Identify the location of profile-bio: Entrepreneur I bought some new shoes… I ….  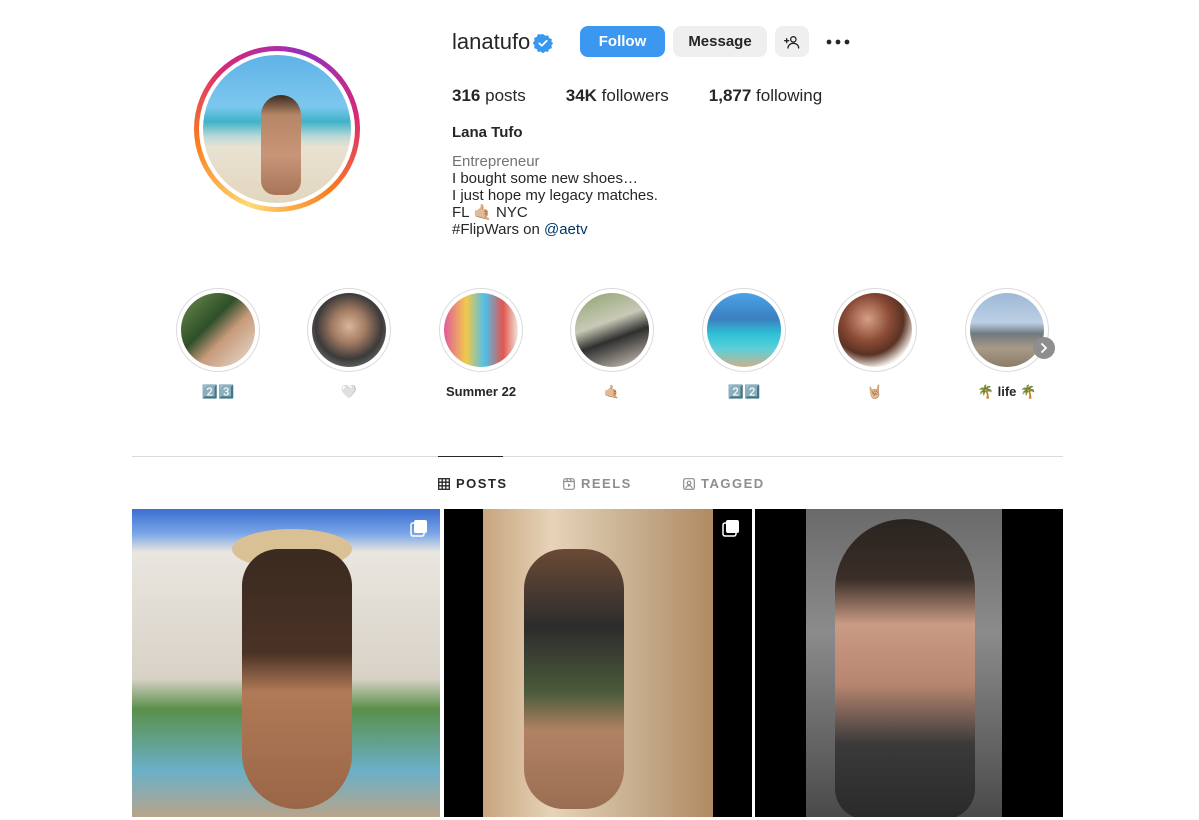
(555, 195).